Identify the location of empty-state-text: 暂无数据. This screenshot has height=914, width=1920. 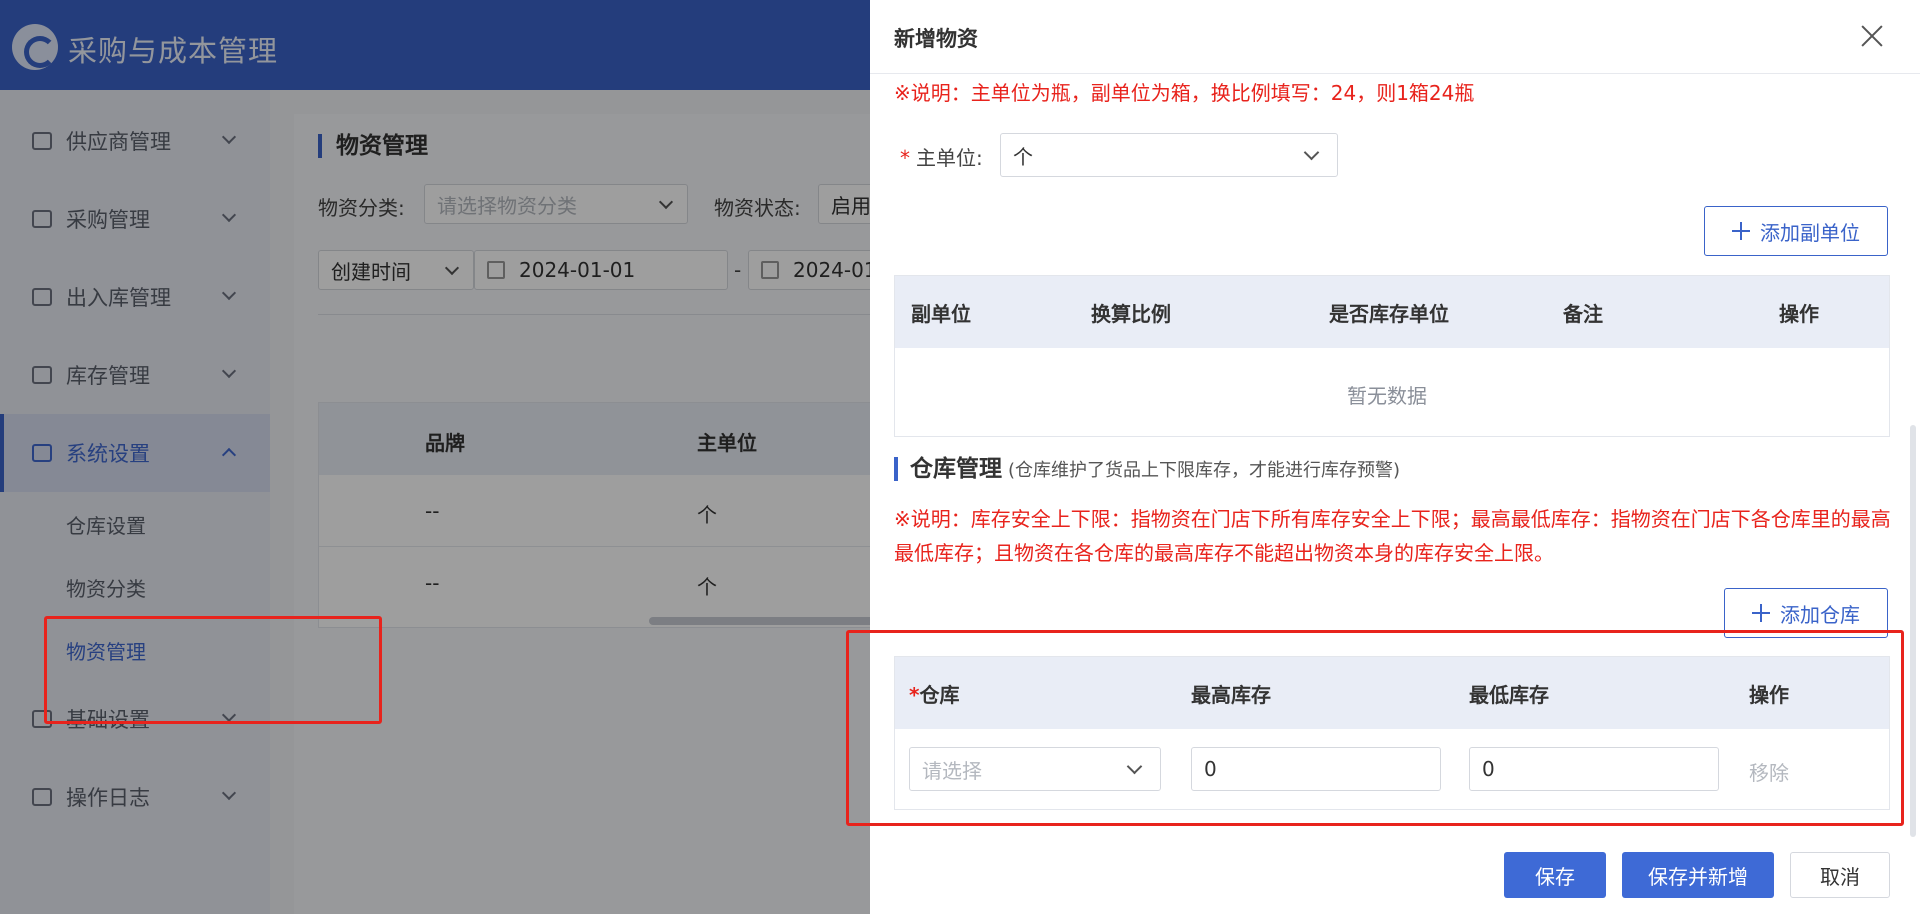
(1387, 396).